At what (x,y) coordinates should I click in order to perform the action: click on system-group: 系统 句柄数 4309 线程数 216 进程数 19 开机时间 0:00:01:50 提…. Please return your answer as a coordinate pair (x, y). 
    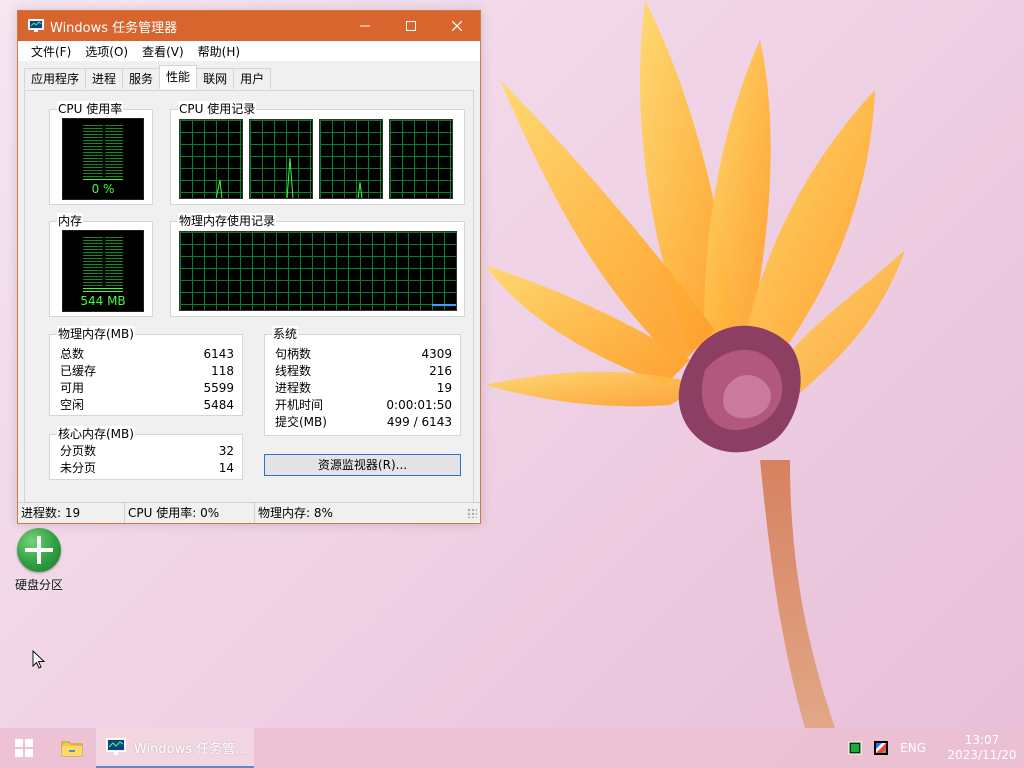
    Looking at the image, I should click on (362, 381).